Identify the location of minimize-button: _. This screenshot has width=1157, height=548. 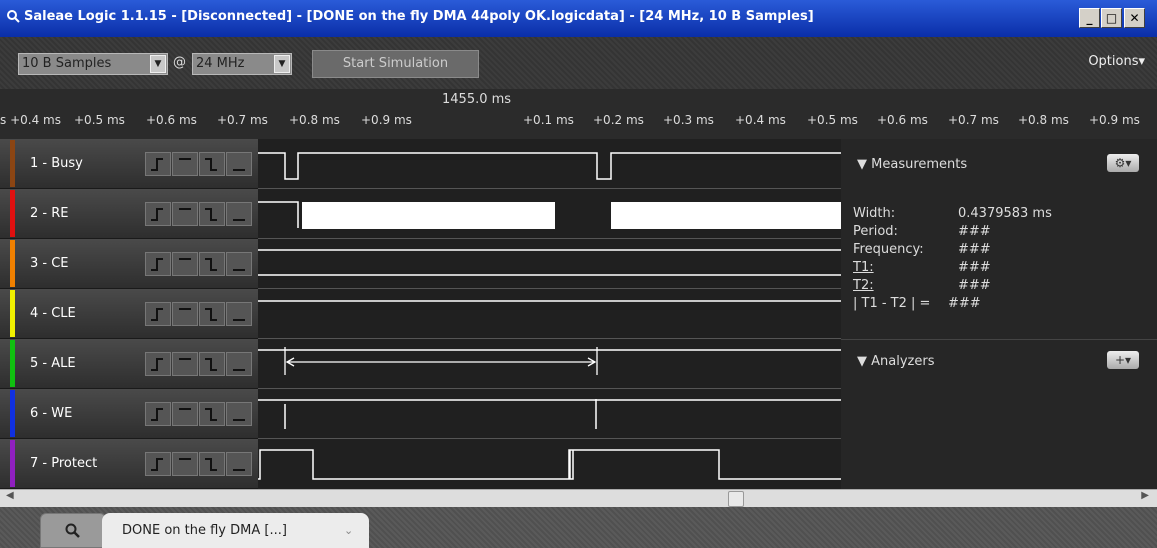
(1089, 18).